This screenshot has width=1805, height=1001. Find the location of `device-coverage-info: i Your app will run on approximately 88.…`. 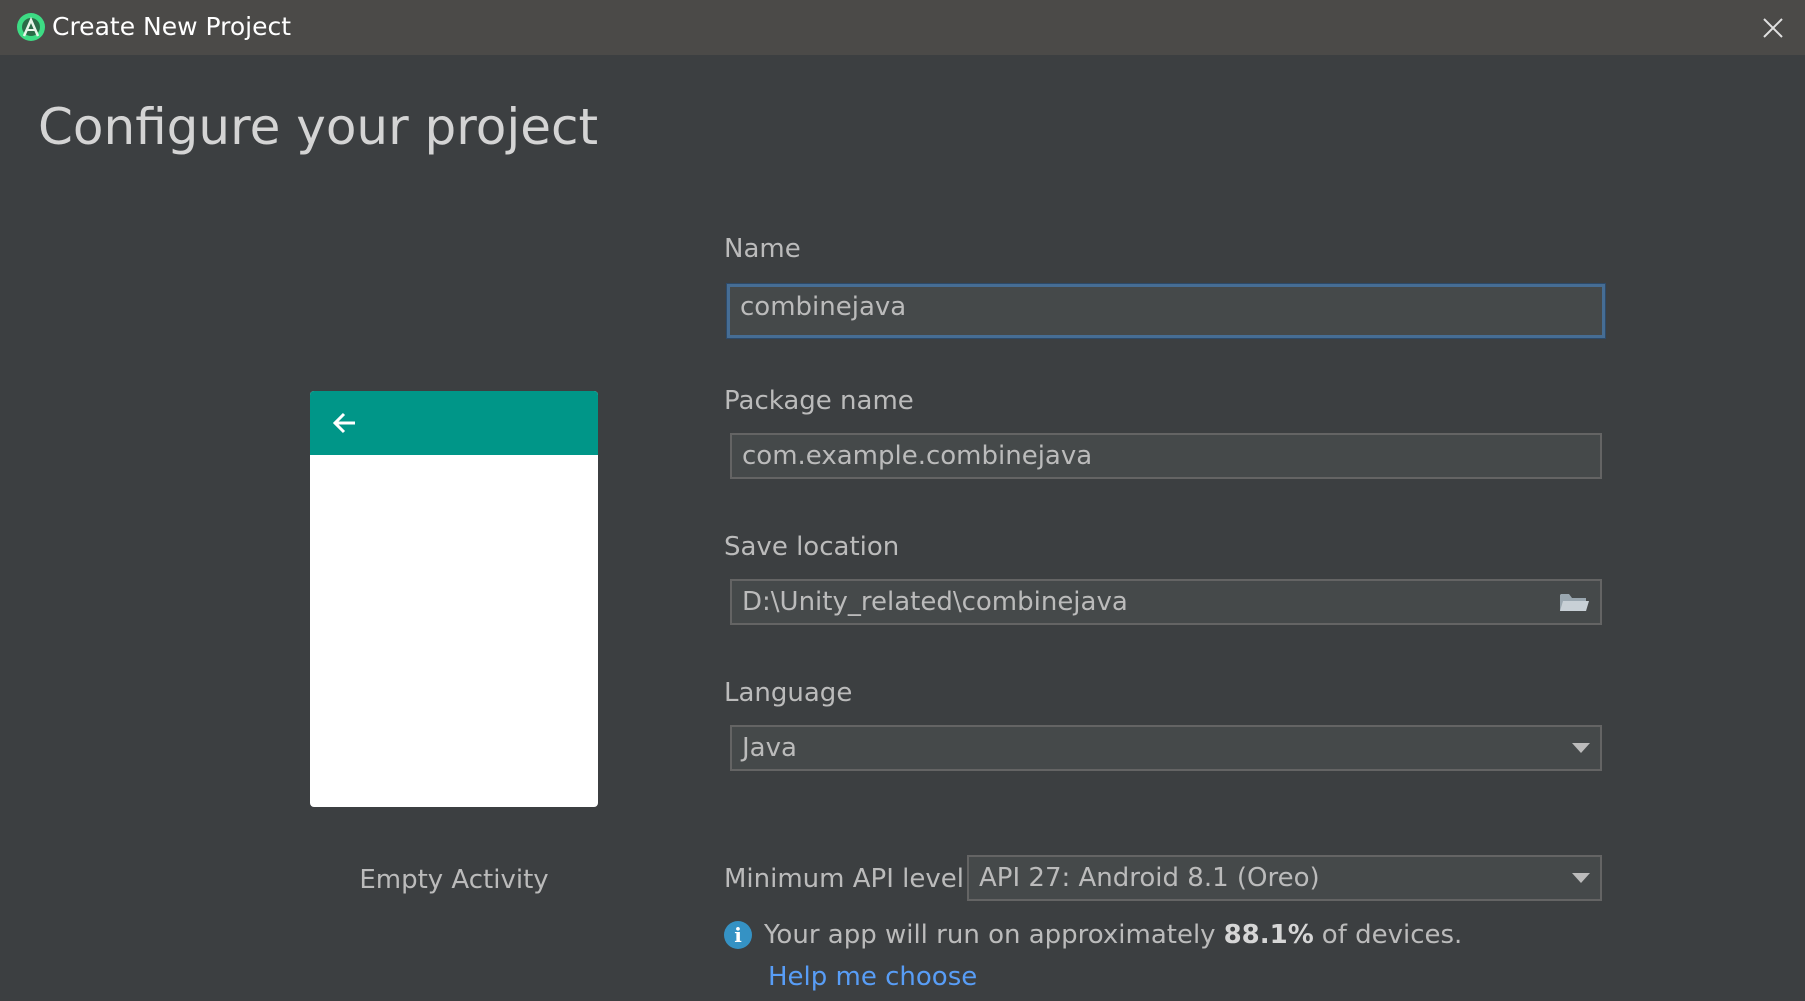

device-coverage-info: i Your app will run on approximately 88.… is located at coordinates (1093, 935).